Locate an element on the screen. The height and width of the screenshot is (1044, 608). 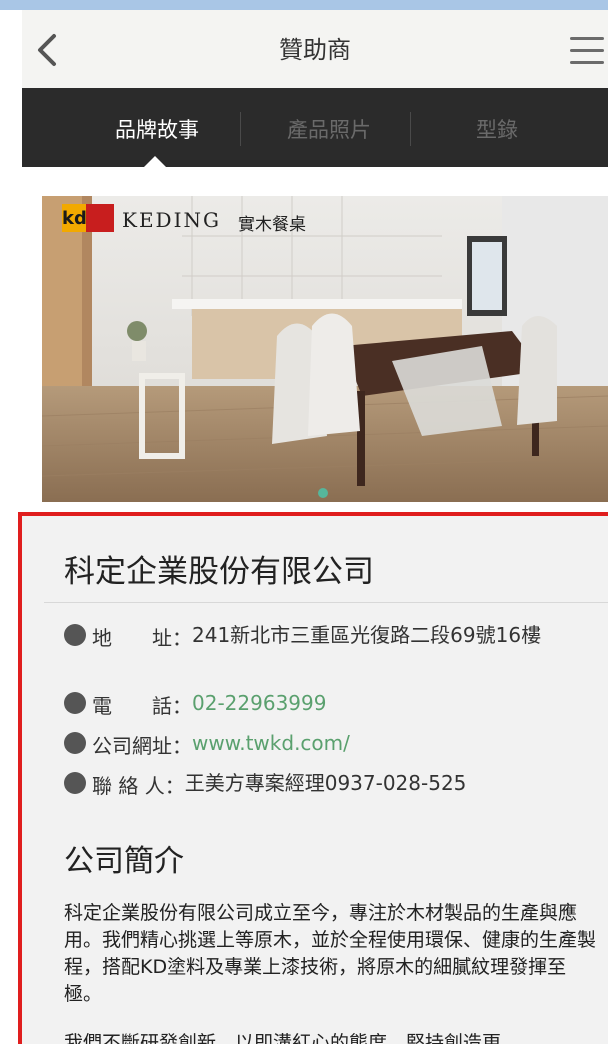
page-title: 贊助商 is located at coordinates (315, 50).